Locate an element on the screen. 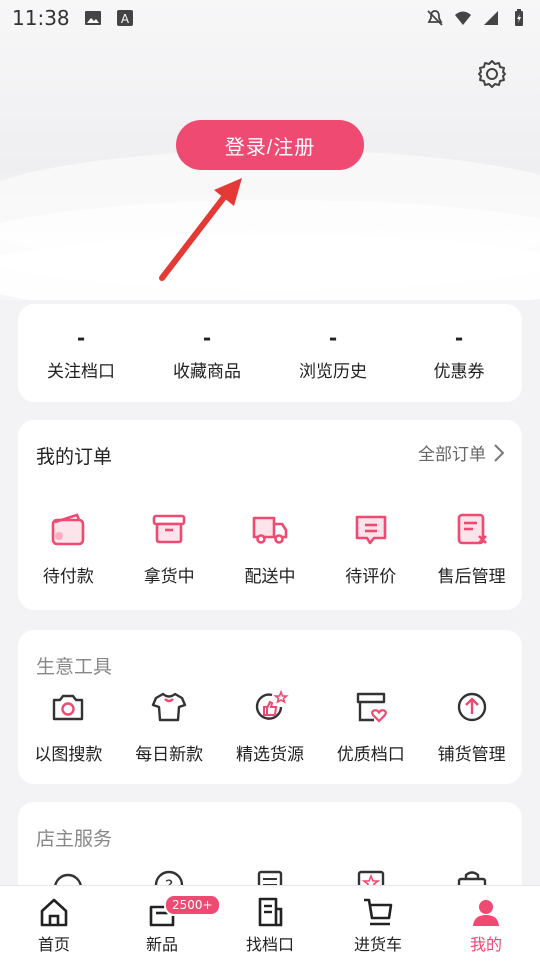 This screenshot has width=540, height=961. comment-icon is located at coordinates (371, 530).